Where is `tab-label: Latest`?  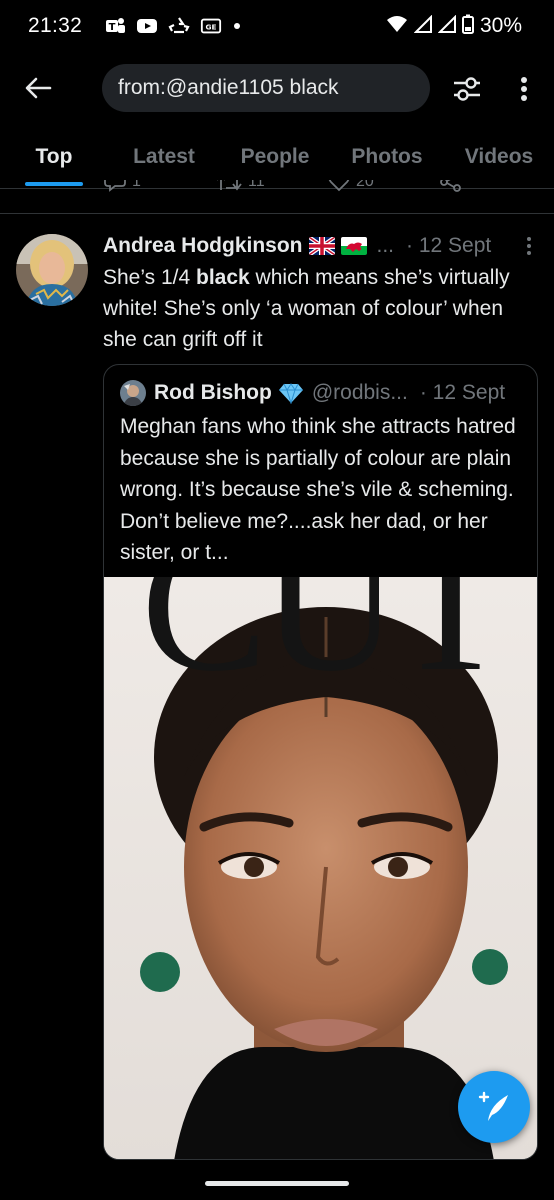 tab-label: Latest is located at coordinates (164, 156).